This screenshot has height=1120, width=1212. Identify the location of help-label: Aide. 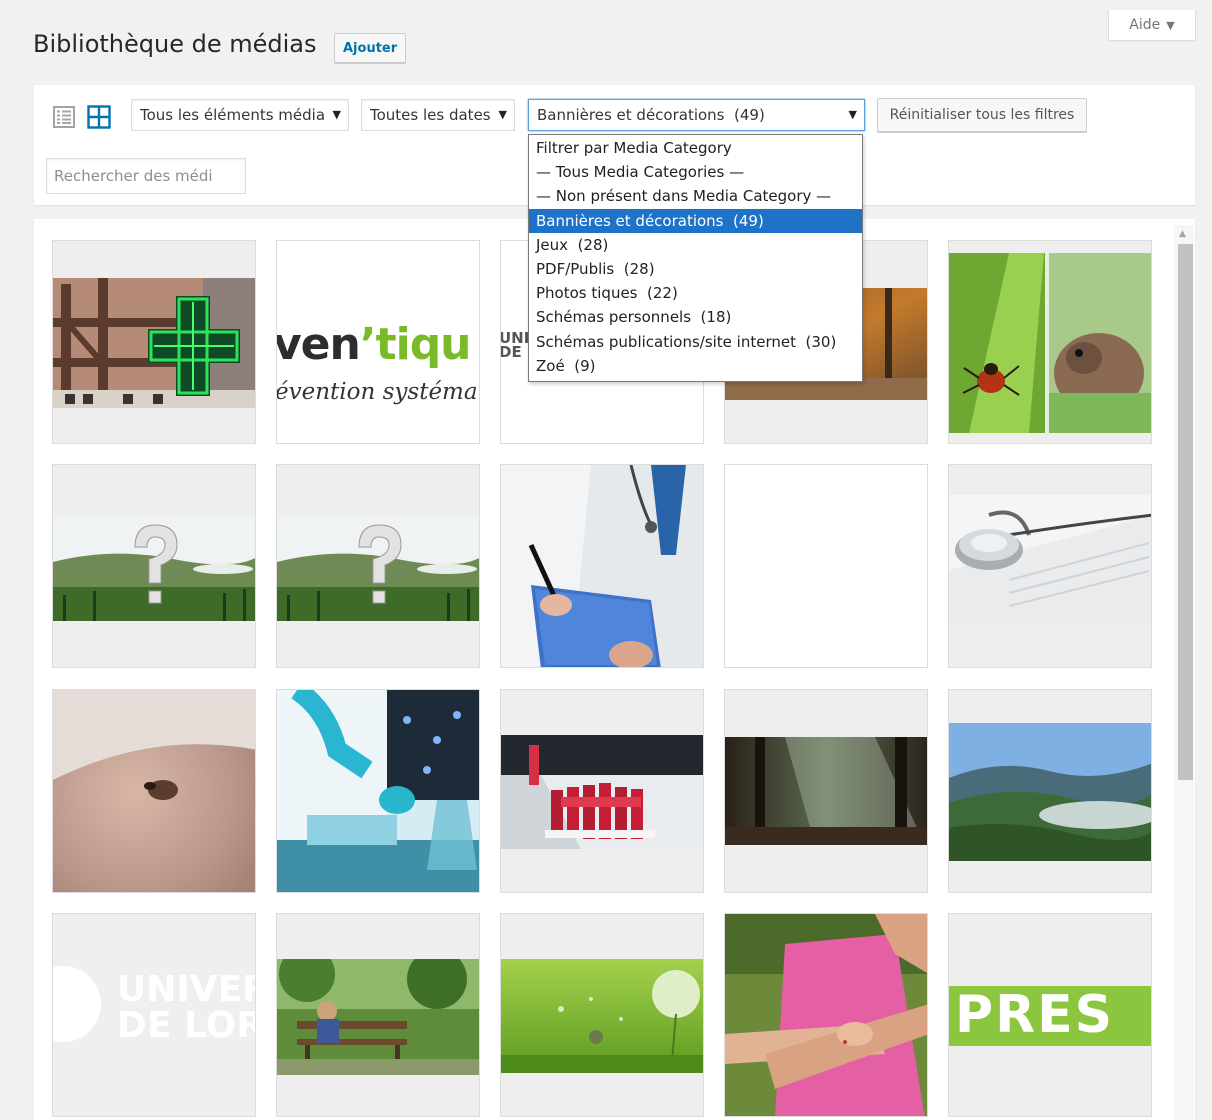
(1145, 25).